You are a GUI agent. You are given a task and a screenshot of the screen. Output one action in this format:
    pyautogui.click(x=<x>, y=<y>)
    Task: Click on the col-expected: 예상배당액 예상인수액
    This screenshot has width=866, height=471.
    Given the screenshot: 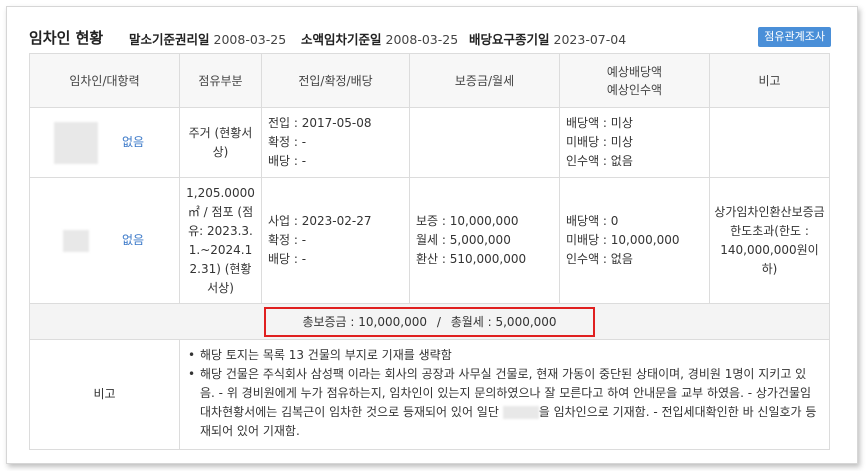 What is the action you would take?
    pyautogui.click(x=634, y=80)
    